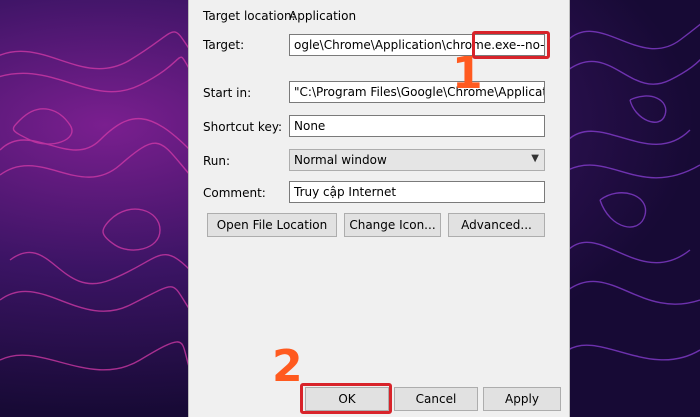 The height and width of the screenshot is (417, 700). Describe the element at coordinates (467, 73) in the screenshot. I see `step-1-callout: 1` at that location.